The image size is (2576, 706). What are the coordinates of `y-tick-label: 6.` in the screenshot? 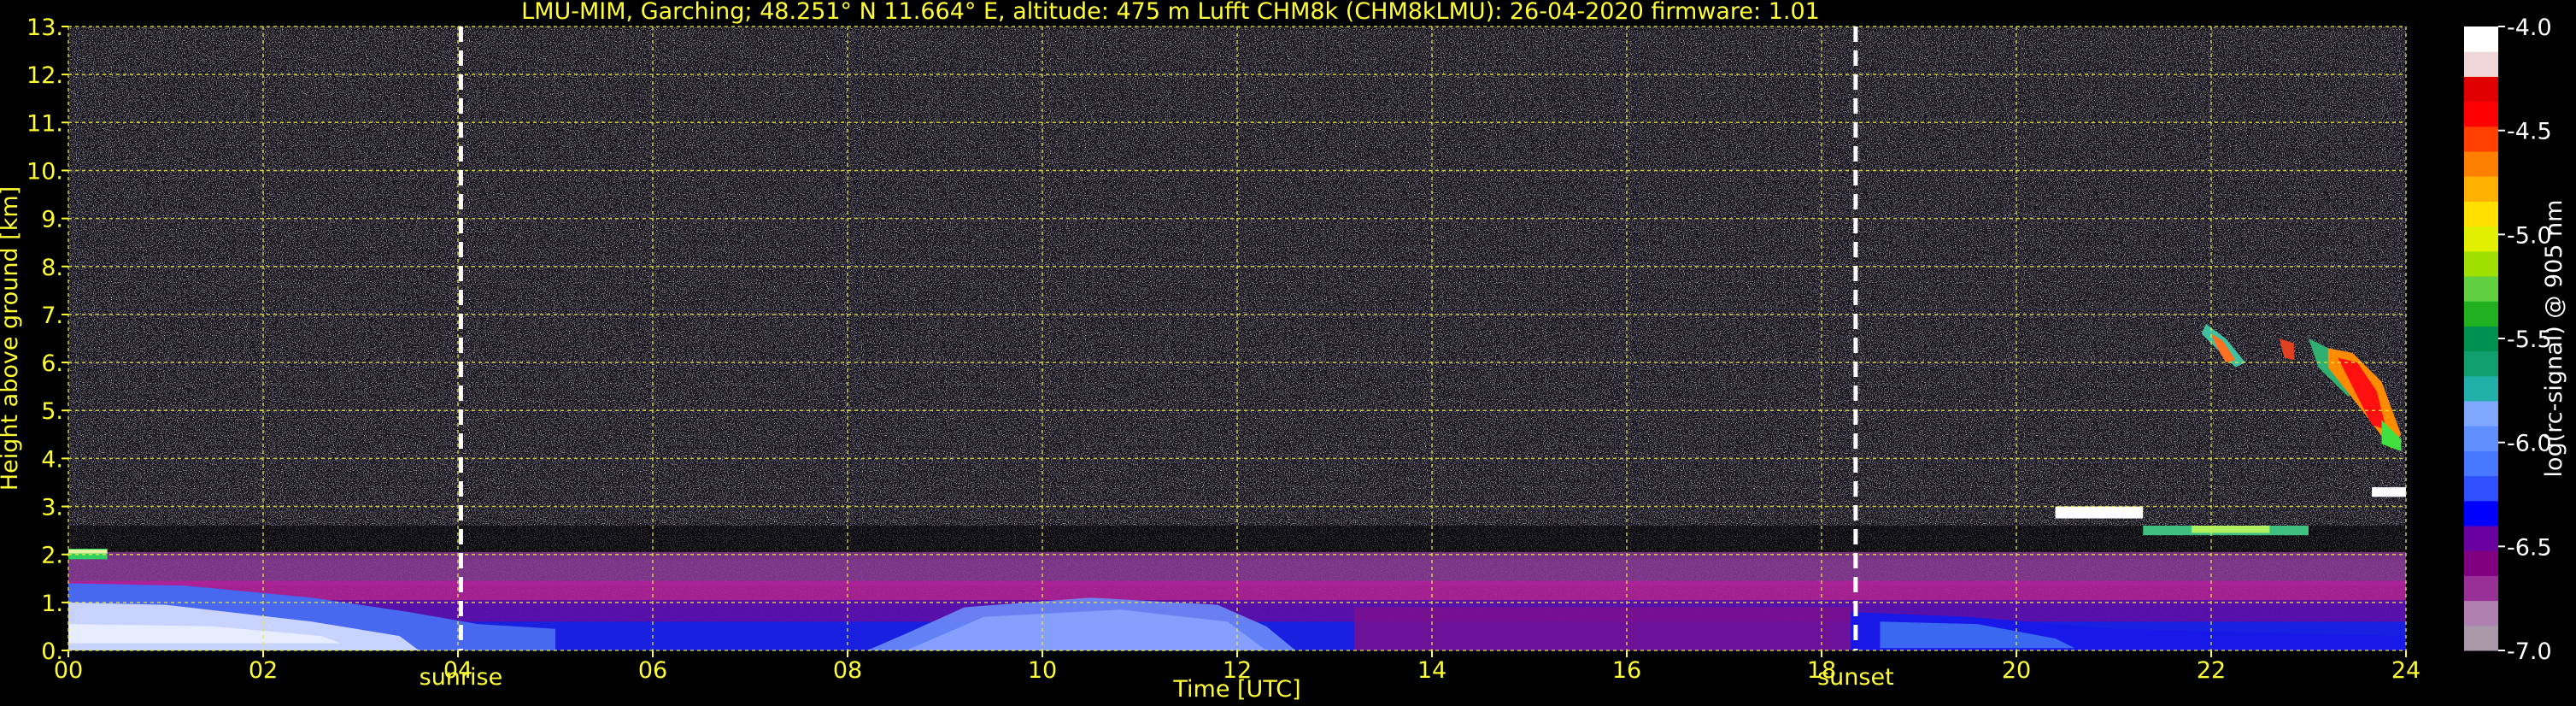 It's located at (52, 363).